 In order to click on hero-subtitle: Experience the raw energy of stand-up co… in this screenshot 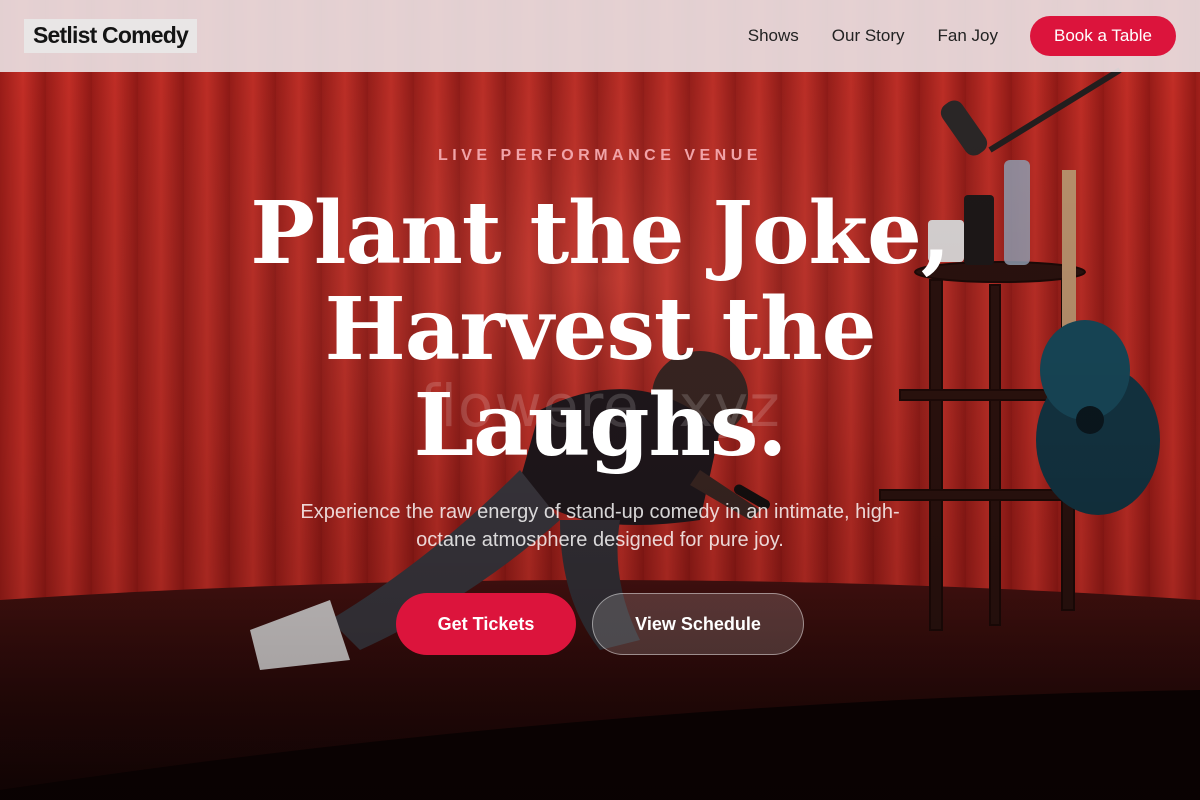, I will do `click(600, 526)`.